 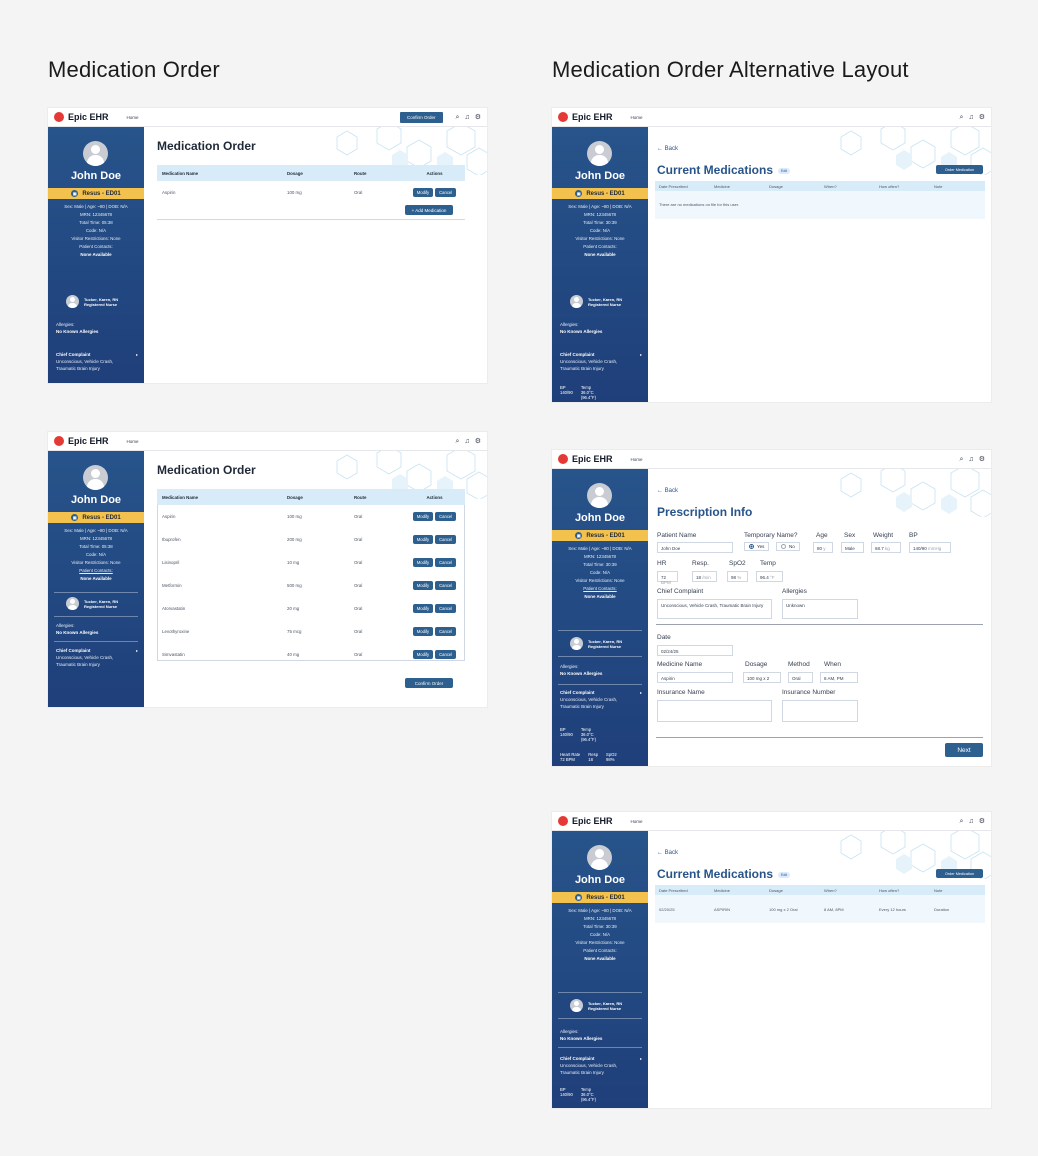 I want to click on spo2-input: 98 %, so click(x=737, y=576).